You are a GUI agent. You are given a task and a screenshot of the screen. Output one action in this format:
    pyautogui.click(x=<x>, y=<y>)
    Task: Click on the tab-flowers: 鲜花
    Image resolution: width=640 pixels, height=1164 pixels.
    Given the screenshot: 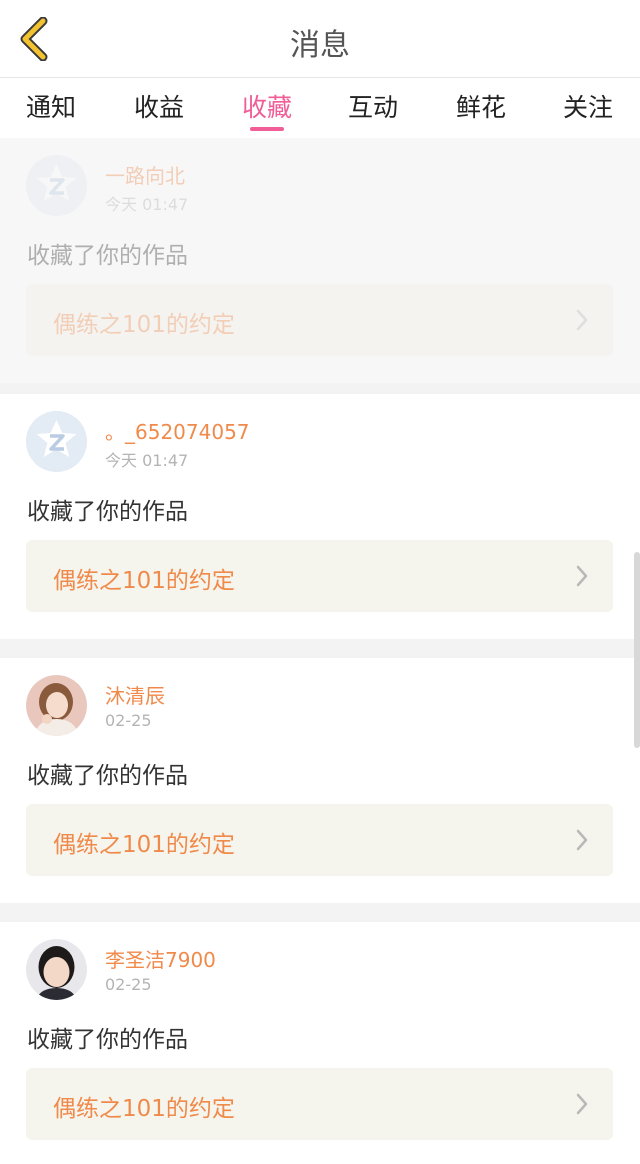 What is the action you would take?
    pyautogui.click(x=481, y=106)
    